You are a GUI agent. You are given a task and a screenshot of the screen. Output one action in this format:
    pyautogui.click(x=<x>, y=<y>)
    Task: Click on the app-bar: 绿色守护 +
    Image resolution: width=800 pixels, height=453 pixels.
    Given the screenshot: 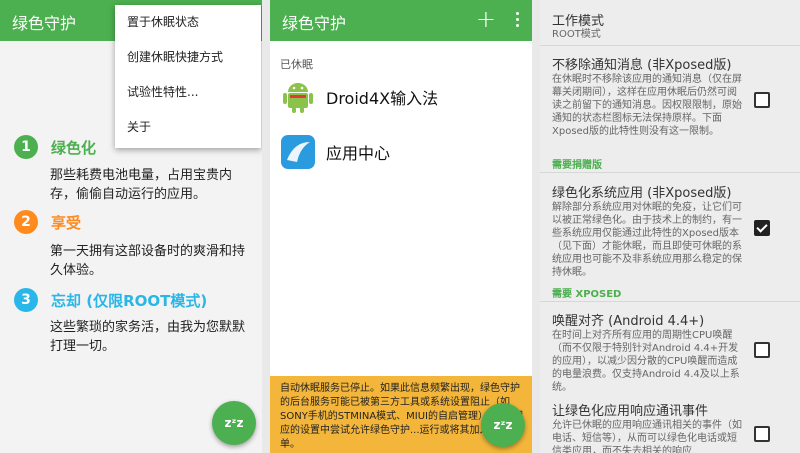 What is the action you would take?
    pyautogui.click(x=401, y=20)
    